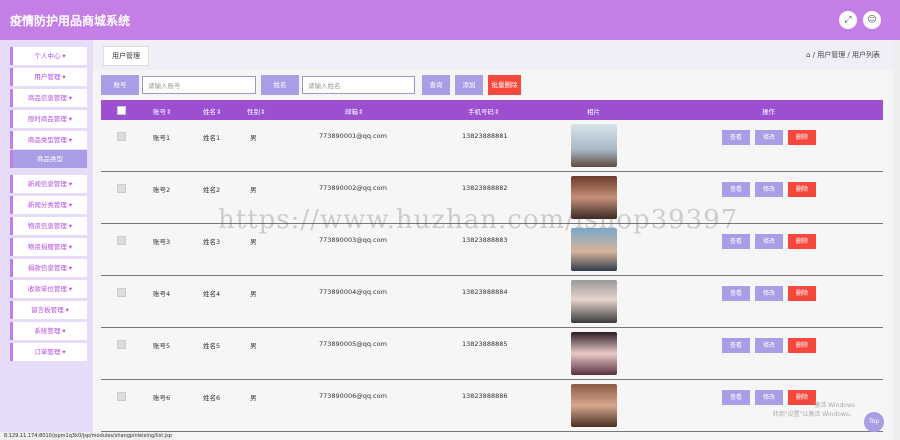 Image resolution: width=900 pixels, height=440 pixels. What do you see at coordinates (48, 352) in the screenshot?
I see `sidebar-item-orders: 订单管理 ▾` at bounding box center [48, 352].